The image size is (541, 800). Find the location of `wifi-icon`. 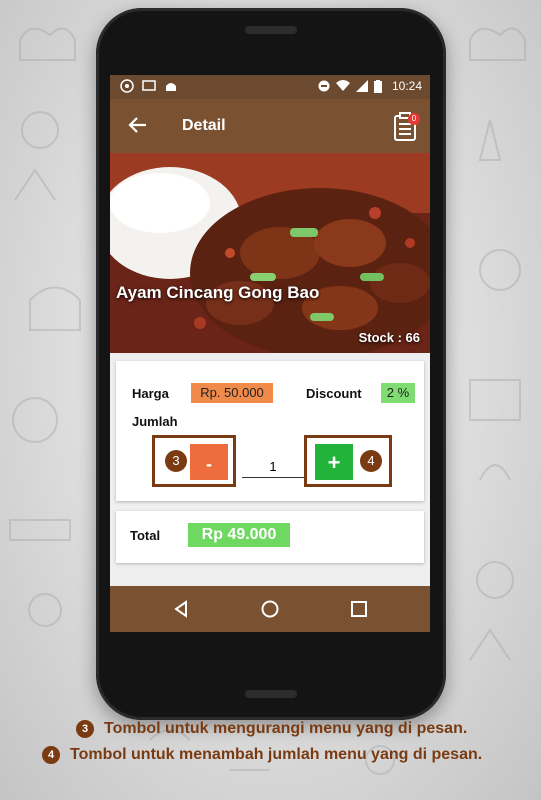

wifi-icon is located at coordinates (342, 85).